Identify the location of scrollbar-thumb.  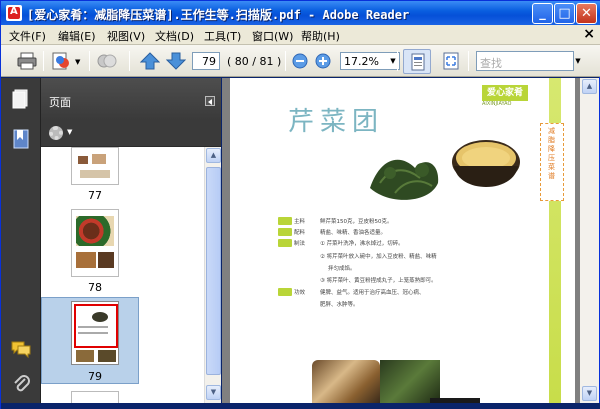
(213, 271).